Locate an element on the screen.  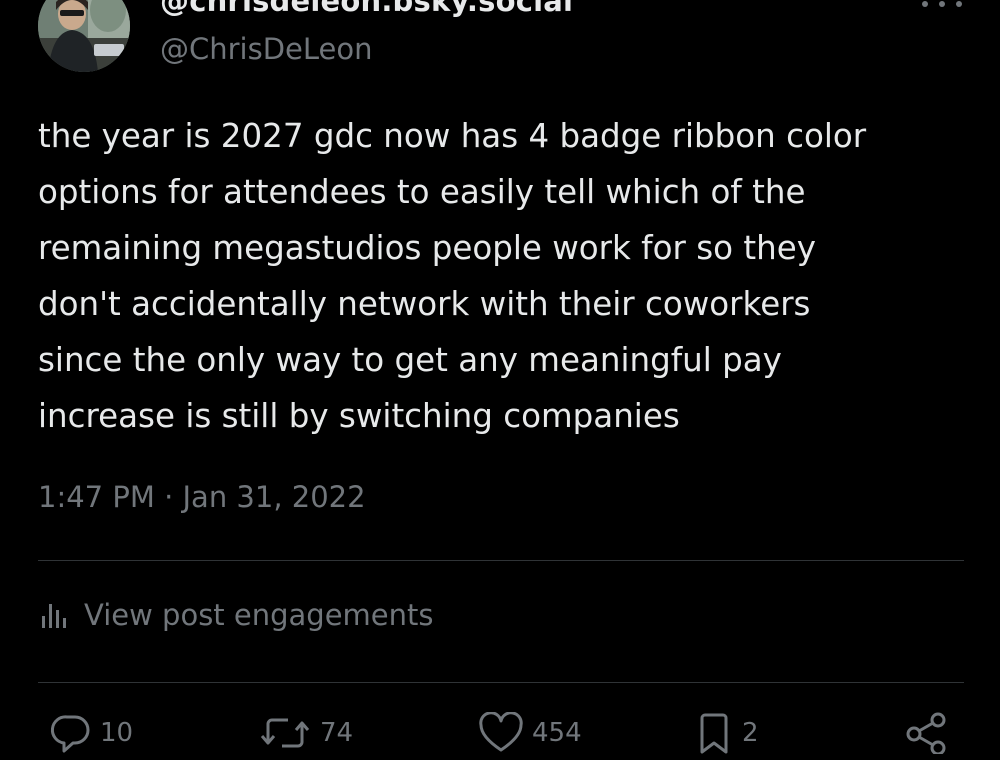
bookmark-count: 2 is located at coordinates (750, 733).